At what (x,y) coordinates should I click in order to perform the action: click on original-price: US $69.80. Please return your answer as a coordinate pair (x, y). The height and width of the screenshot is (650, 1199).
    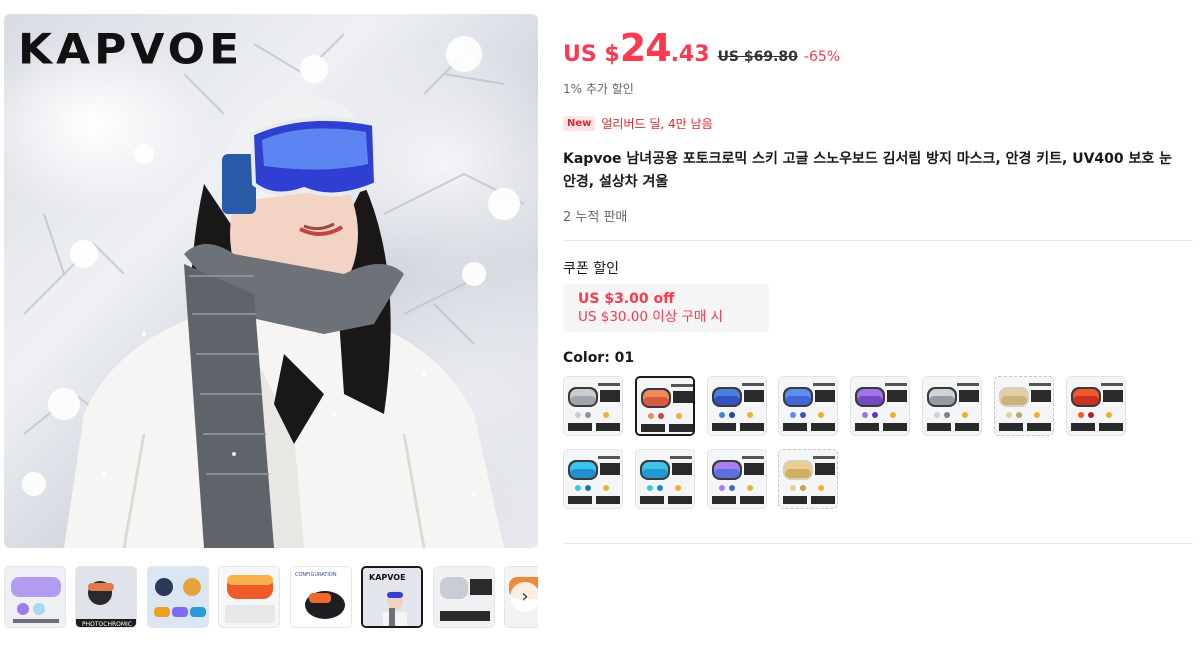
    Looking at the image, I should click on (757, 57).